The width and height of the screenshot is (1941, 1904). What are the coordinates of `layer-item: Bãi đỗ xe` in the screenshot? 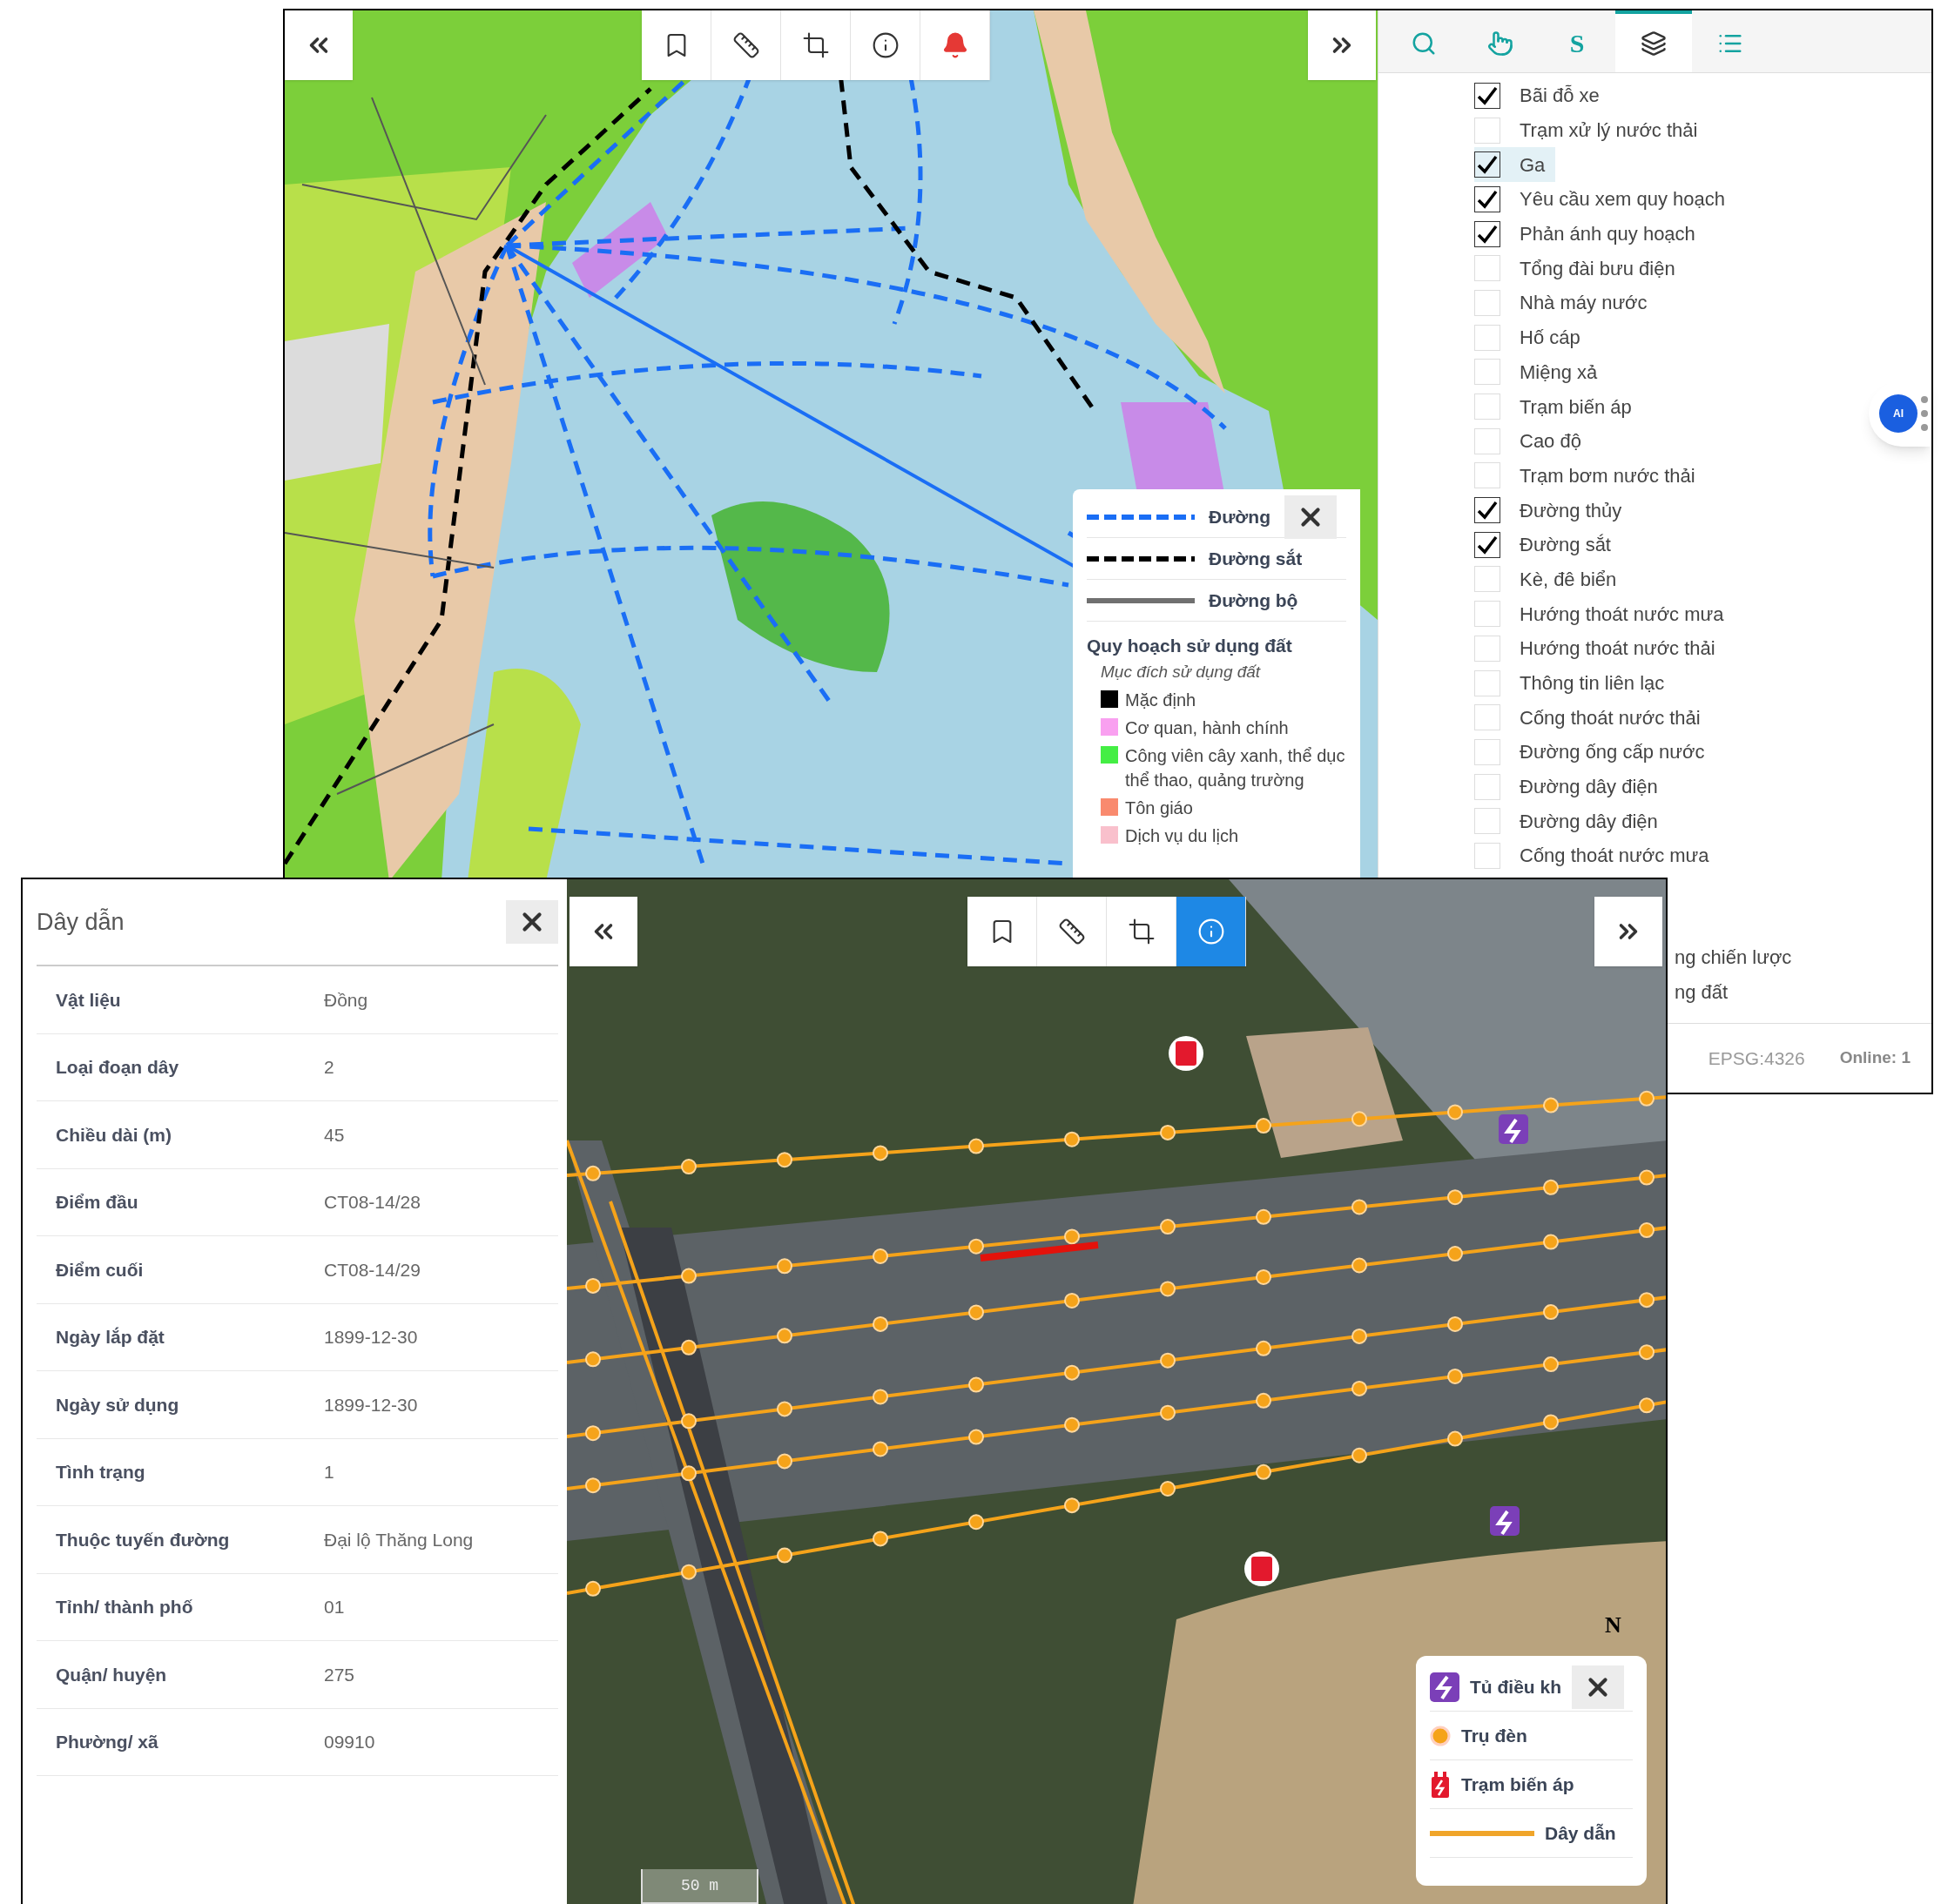 It's located at (1542, 95).